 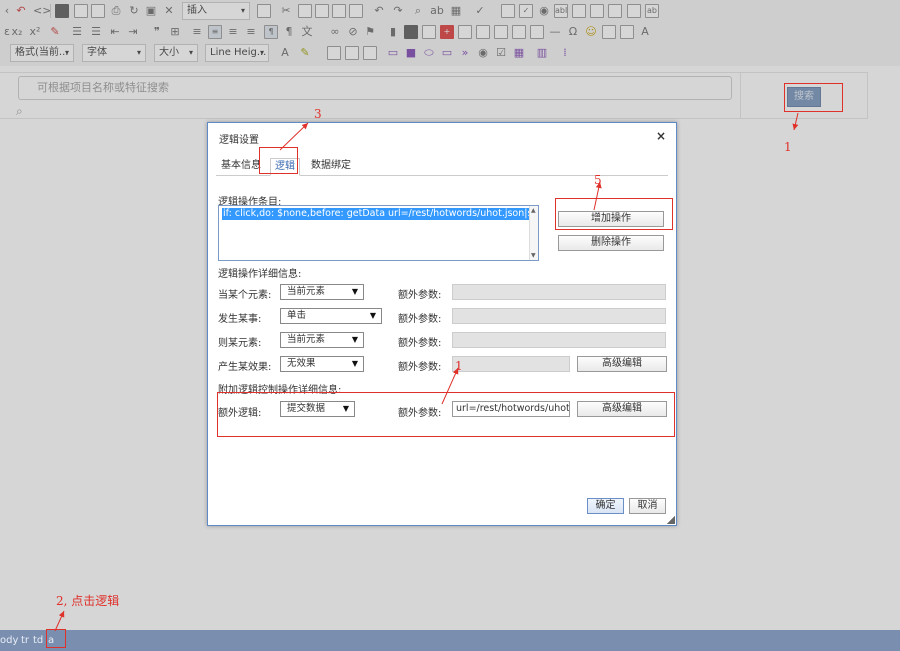 I want to click on target-element-select: 当前元素 ▼, so click(x=322, y=340).